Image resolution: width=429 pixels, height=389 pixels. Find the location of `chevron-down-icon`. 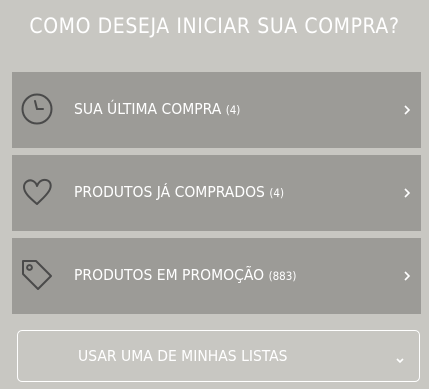

chevron-down-icon is located at coordinates (400, 357).